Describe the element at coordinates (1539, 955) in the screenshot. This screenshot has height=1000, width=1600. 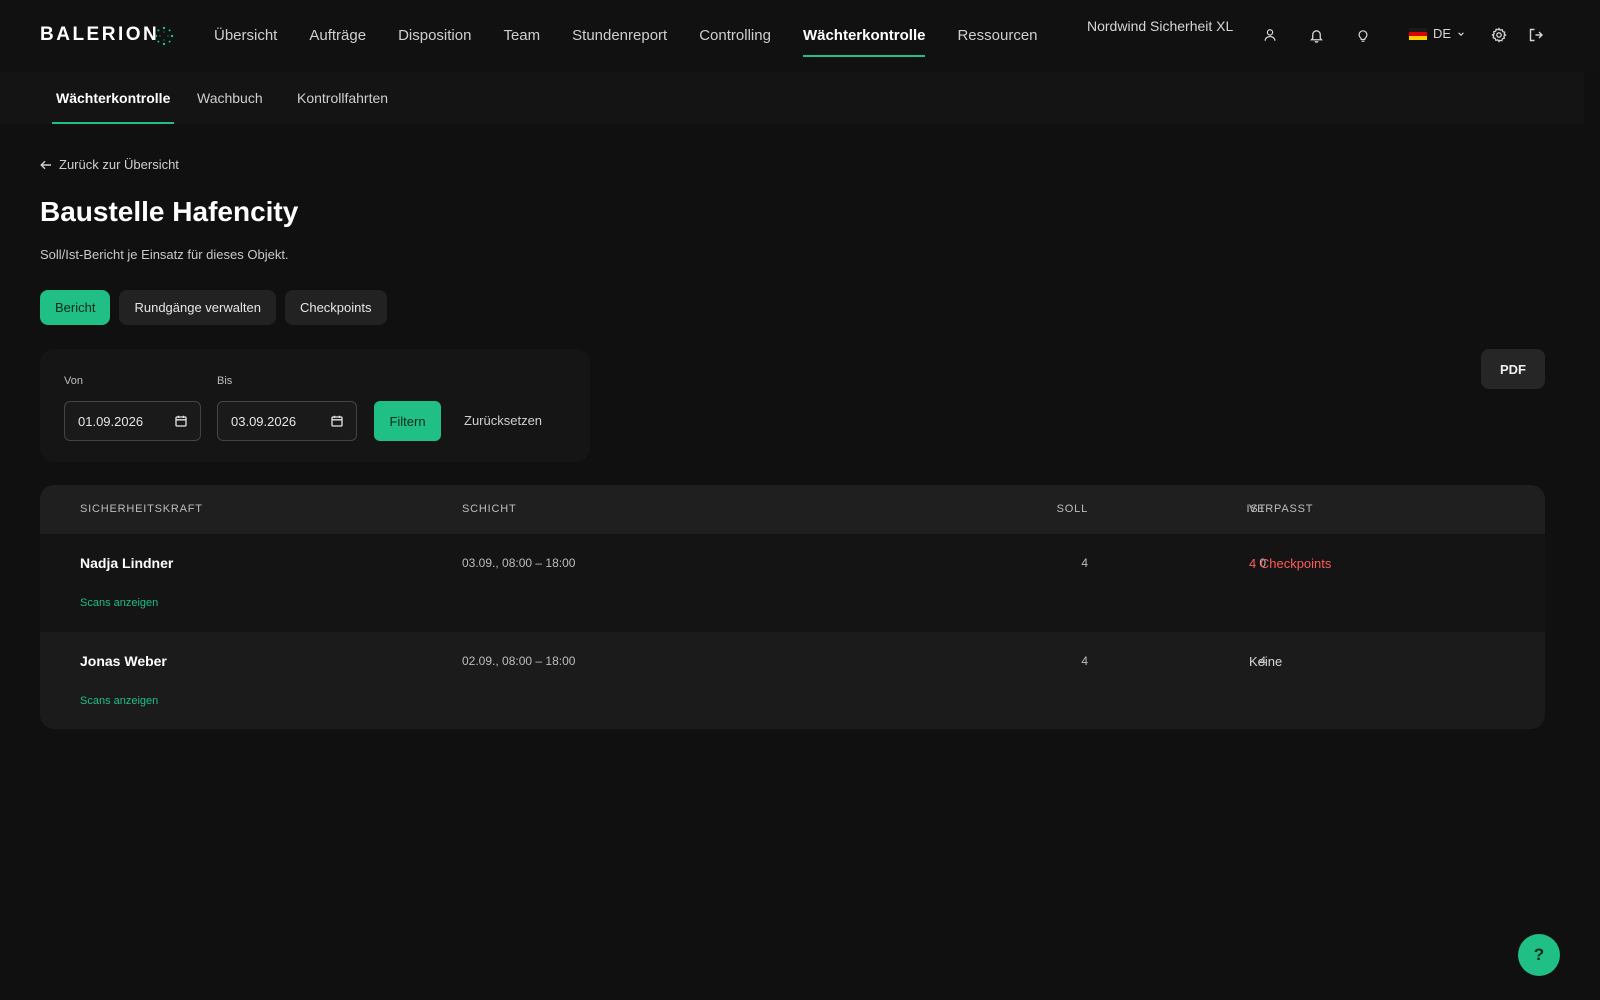
I see `help-button: ?` at that location.